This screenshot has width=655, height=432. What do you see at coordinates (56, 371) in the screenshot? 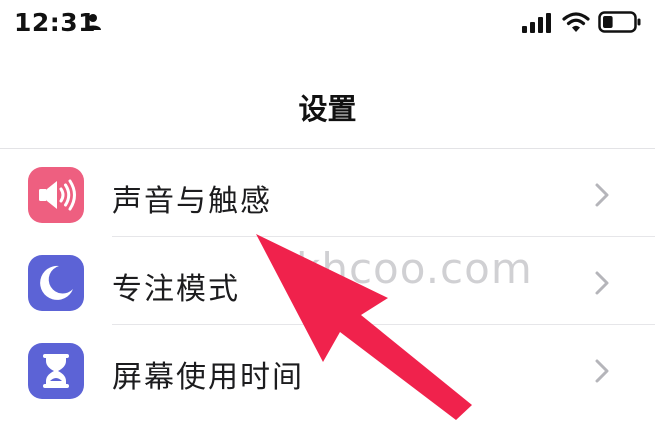
I see `hourglass-icon` at bounding box center [56, 371].